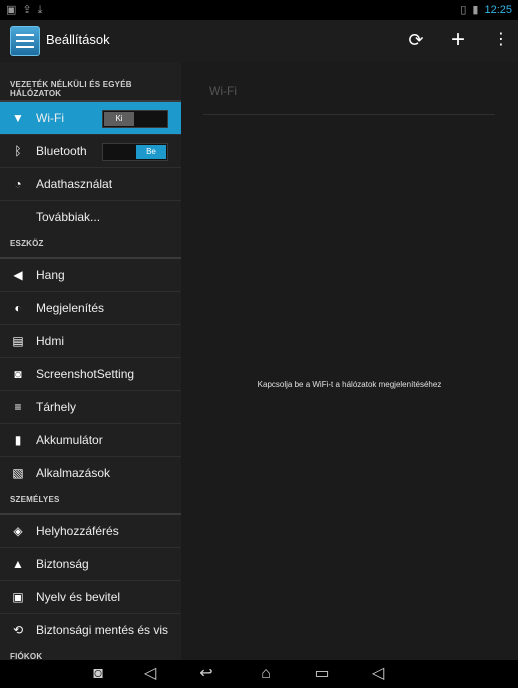 Image resolution: width=518 pixels, height=688 pixels. Describe the element at coordinates (475, 10) in the screenshot. I see `battery-icon: ▮` at that location.